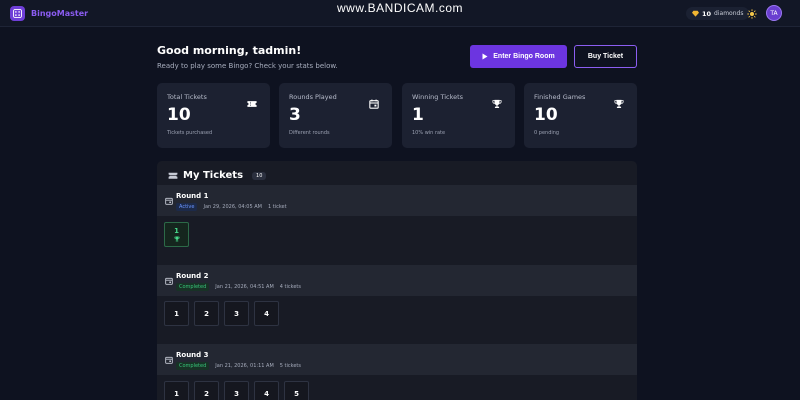  I want to click on diamonds-badge: 10 diamonds, so click(718, 13).